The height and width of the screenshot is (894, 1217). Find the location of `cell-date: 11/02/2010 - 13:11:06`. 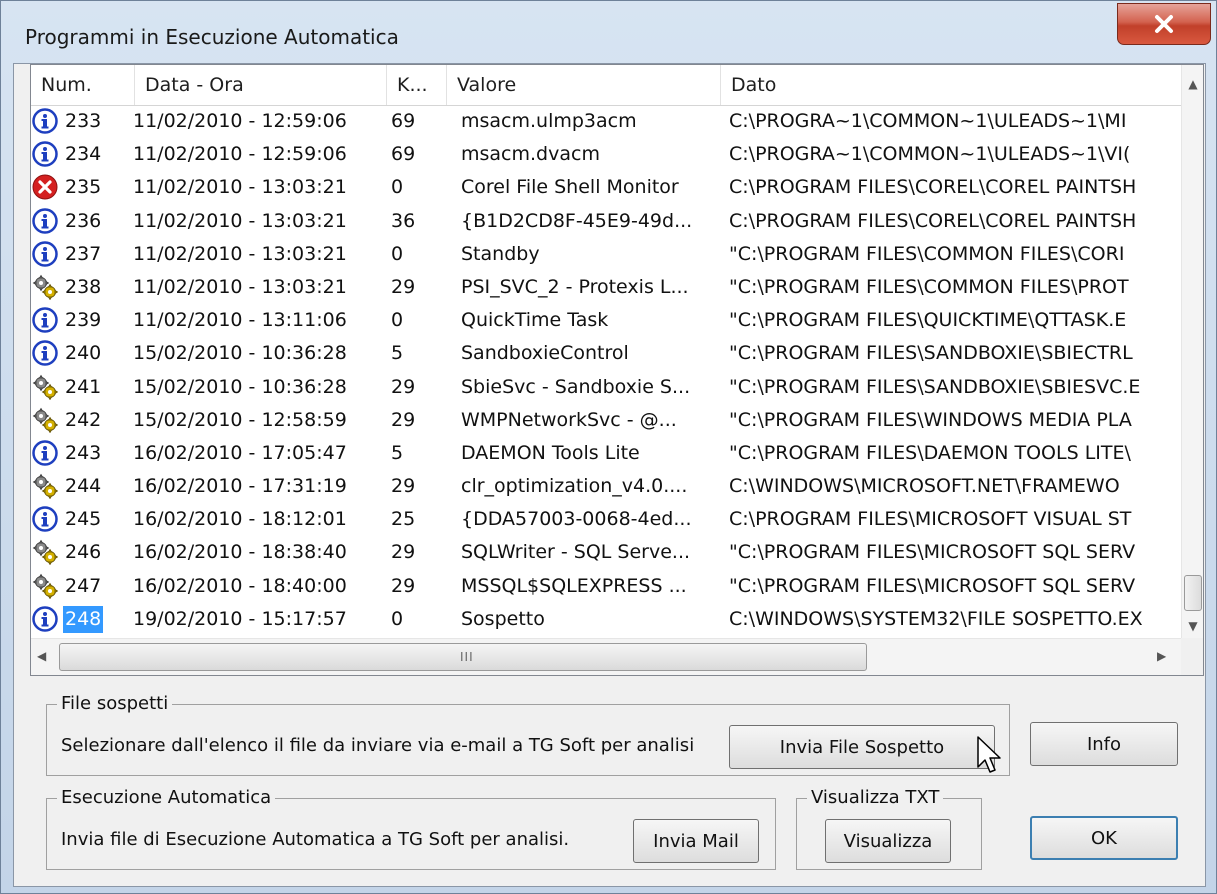

cell-date: 11/02/2010 - 13:11:06 is located at coordinates (240, 320).